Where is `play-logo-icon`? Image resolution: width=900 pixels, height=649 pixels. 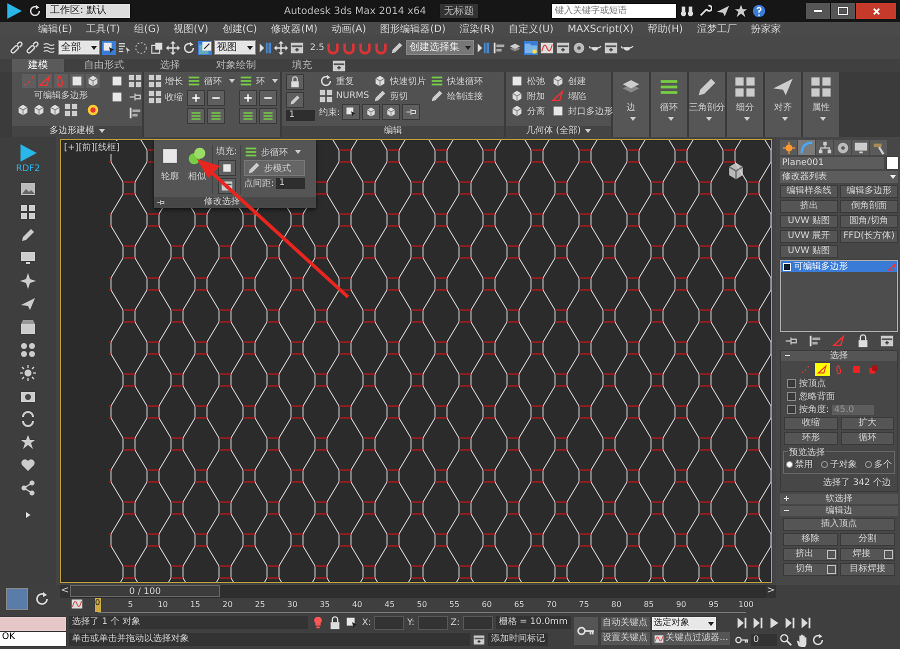 play-logo-icon is located at coordinates (28, 153).